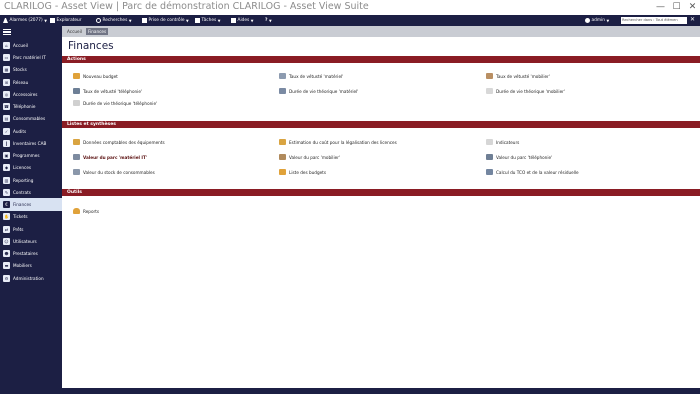  I want to click on phone-icon: ☎, so click(6, 106).